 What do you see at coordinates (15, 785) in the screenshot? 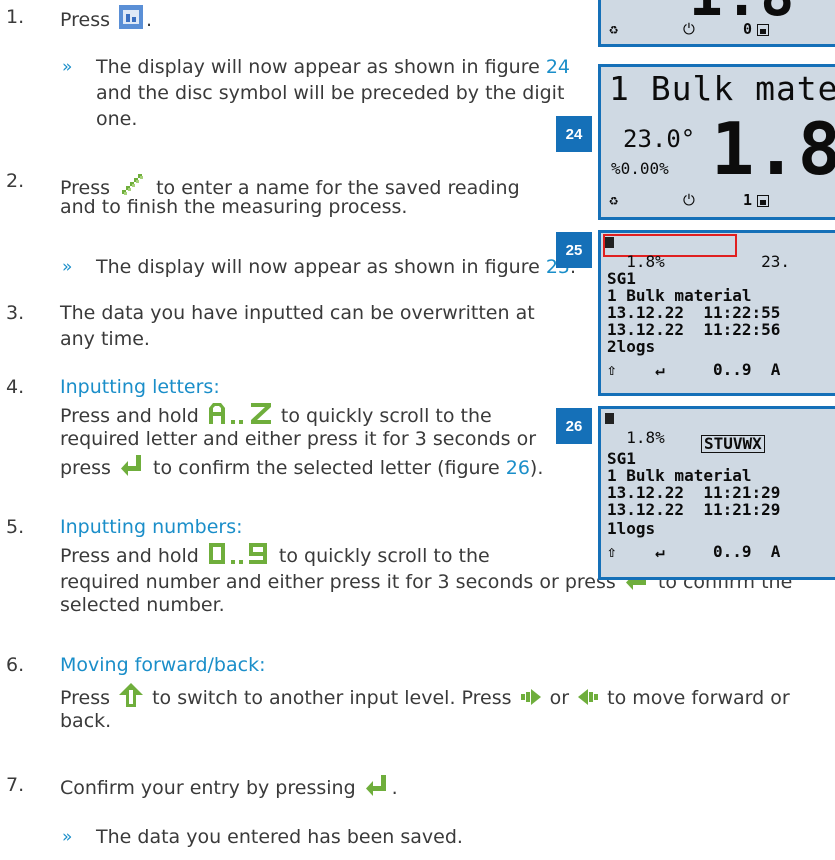
I see `step-7-number: 7.` at bounding box center [15, 785].